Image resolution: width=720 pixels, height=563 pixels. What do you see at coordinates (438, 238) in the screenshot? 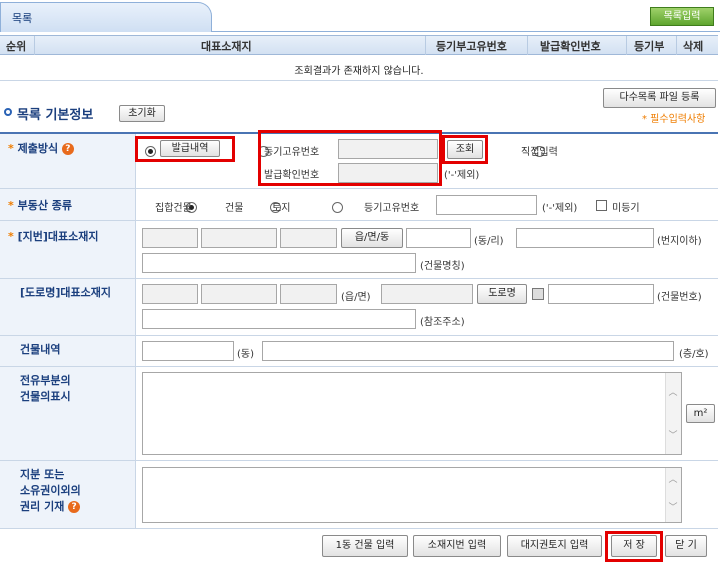
I see `lot-dongri-input` at bounding box center [438, 238].